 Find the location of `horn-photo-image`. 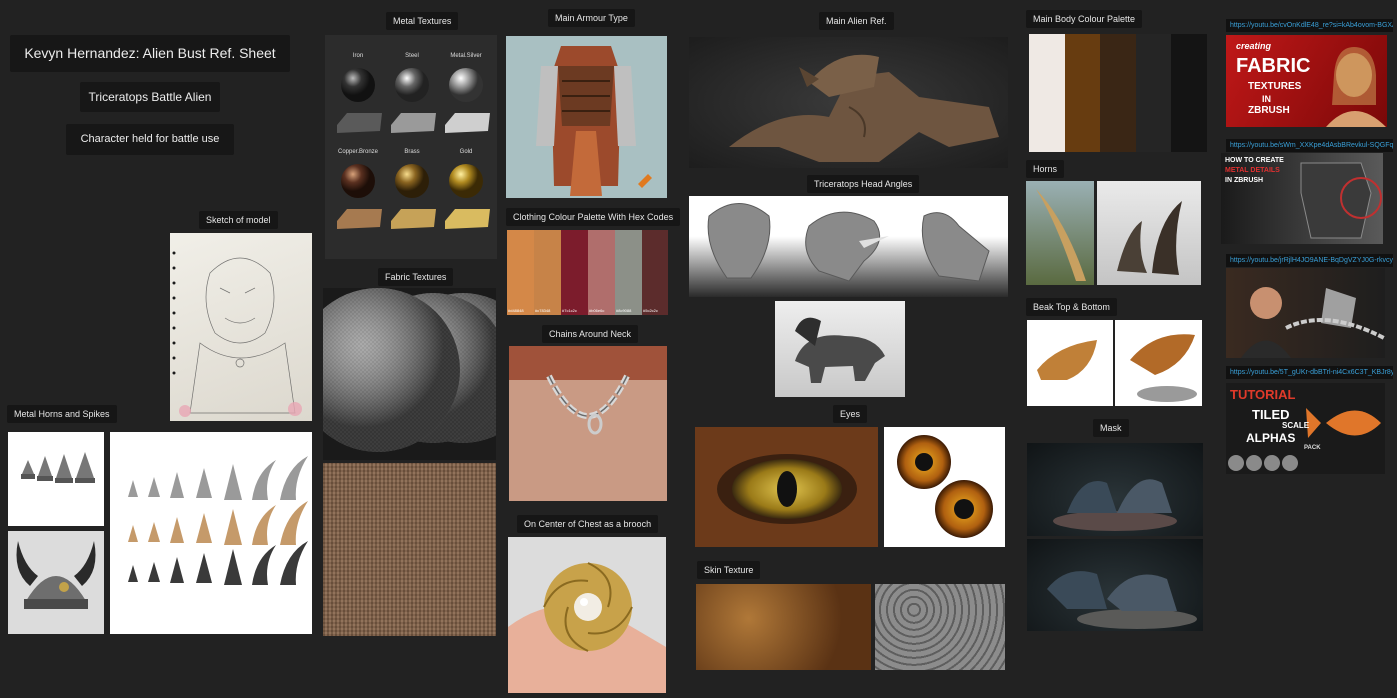

horn-photo-image is located at coordinates (1060, 233).